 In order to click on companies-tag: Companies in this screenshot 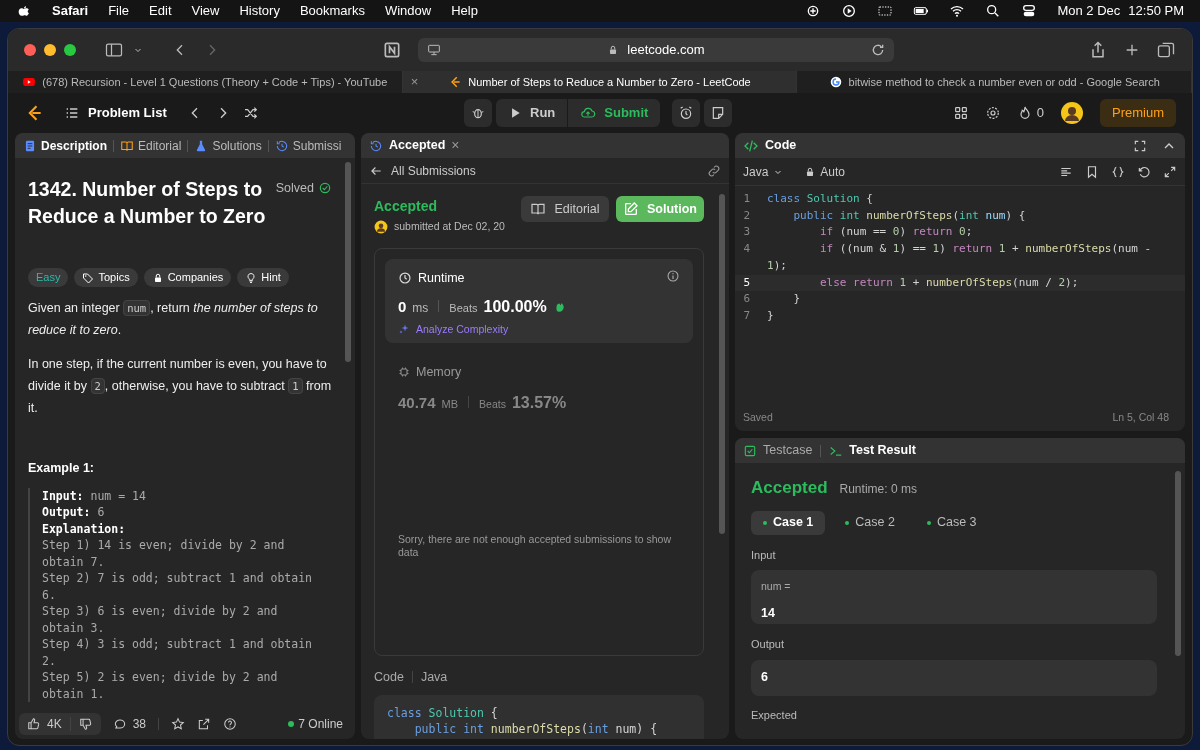, I will do `click(187, 277)`.